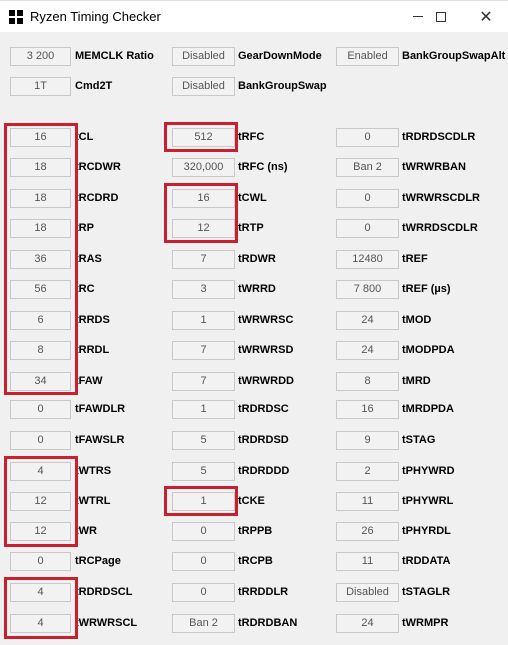  Describe the element at coordinates (40, 592) in the screenshot. I see `trdrdscl-field: 4` at that location.